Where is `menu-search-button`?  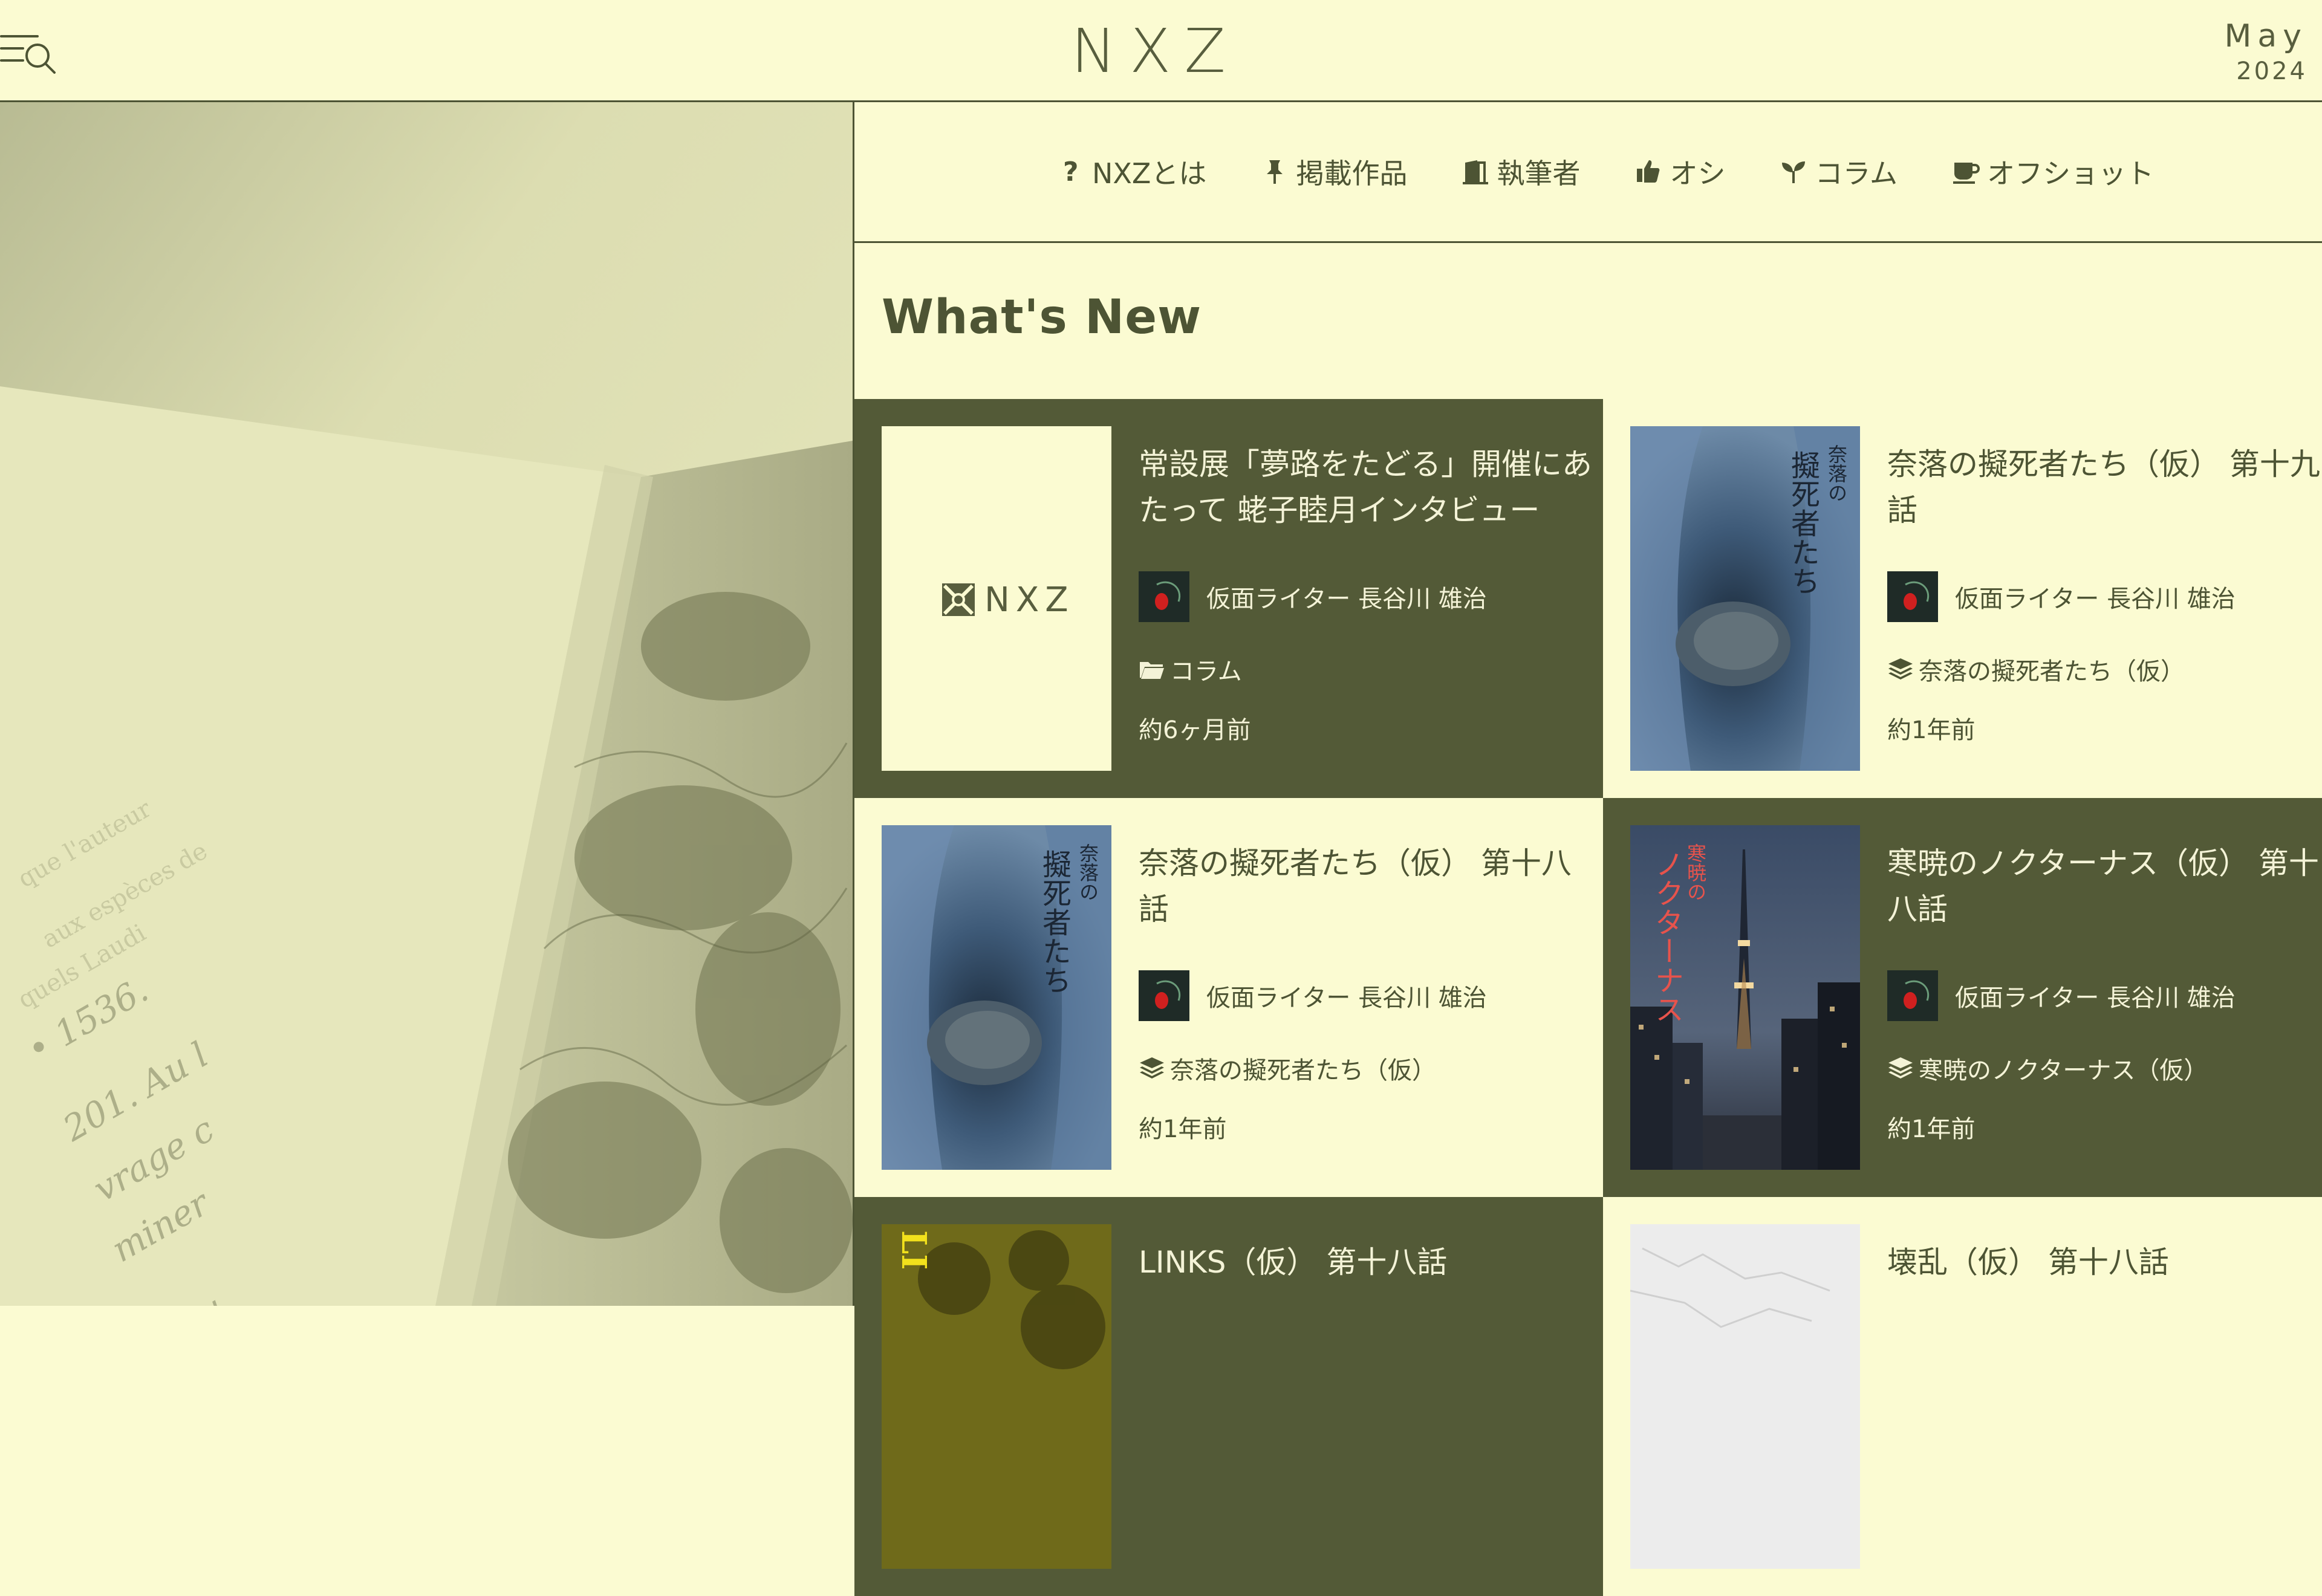 menu-search-button is located at coordinates (29, 52).